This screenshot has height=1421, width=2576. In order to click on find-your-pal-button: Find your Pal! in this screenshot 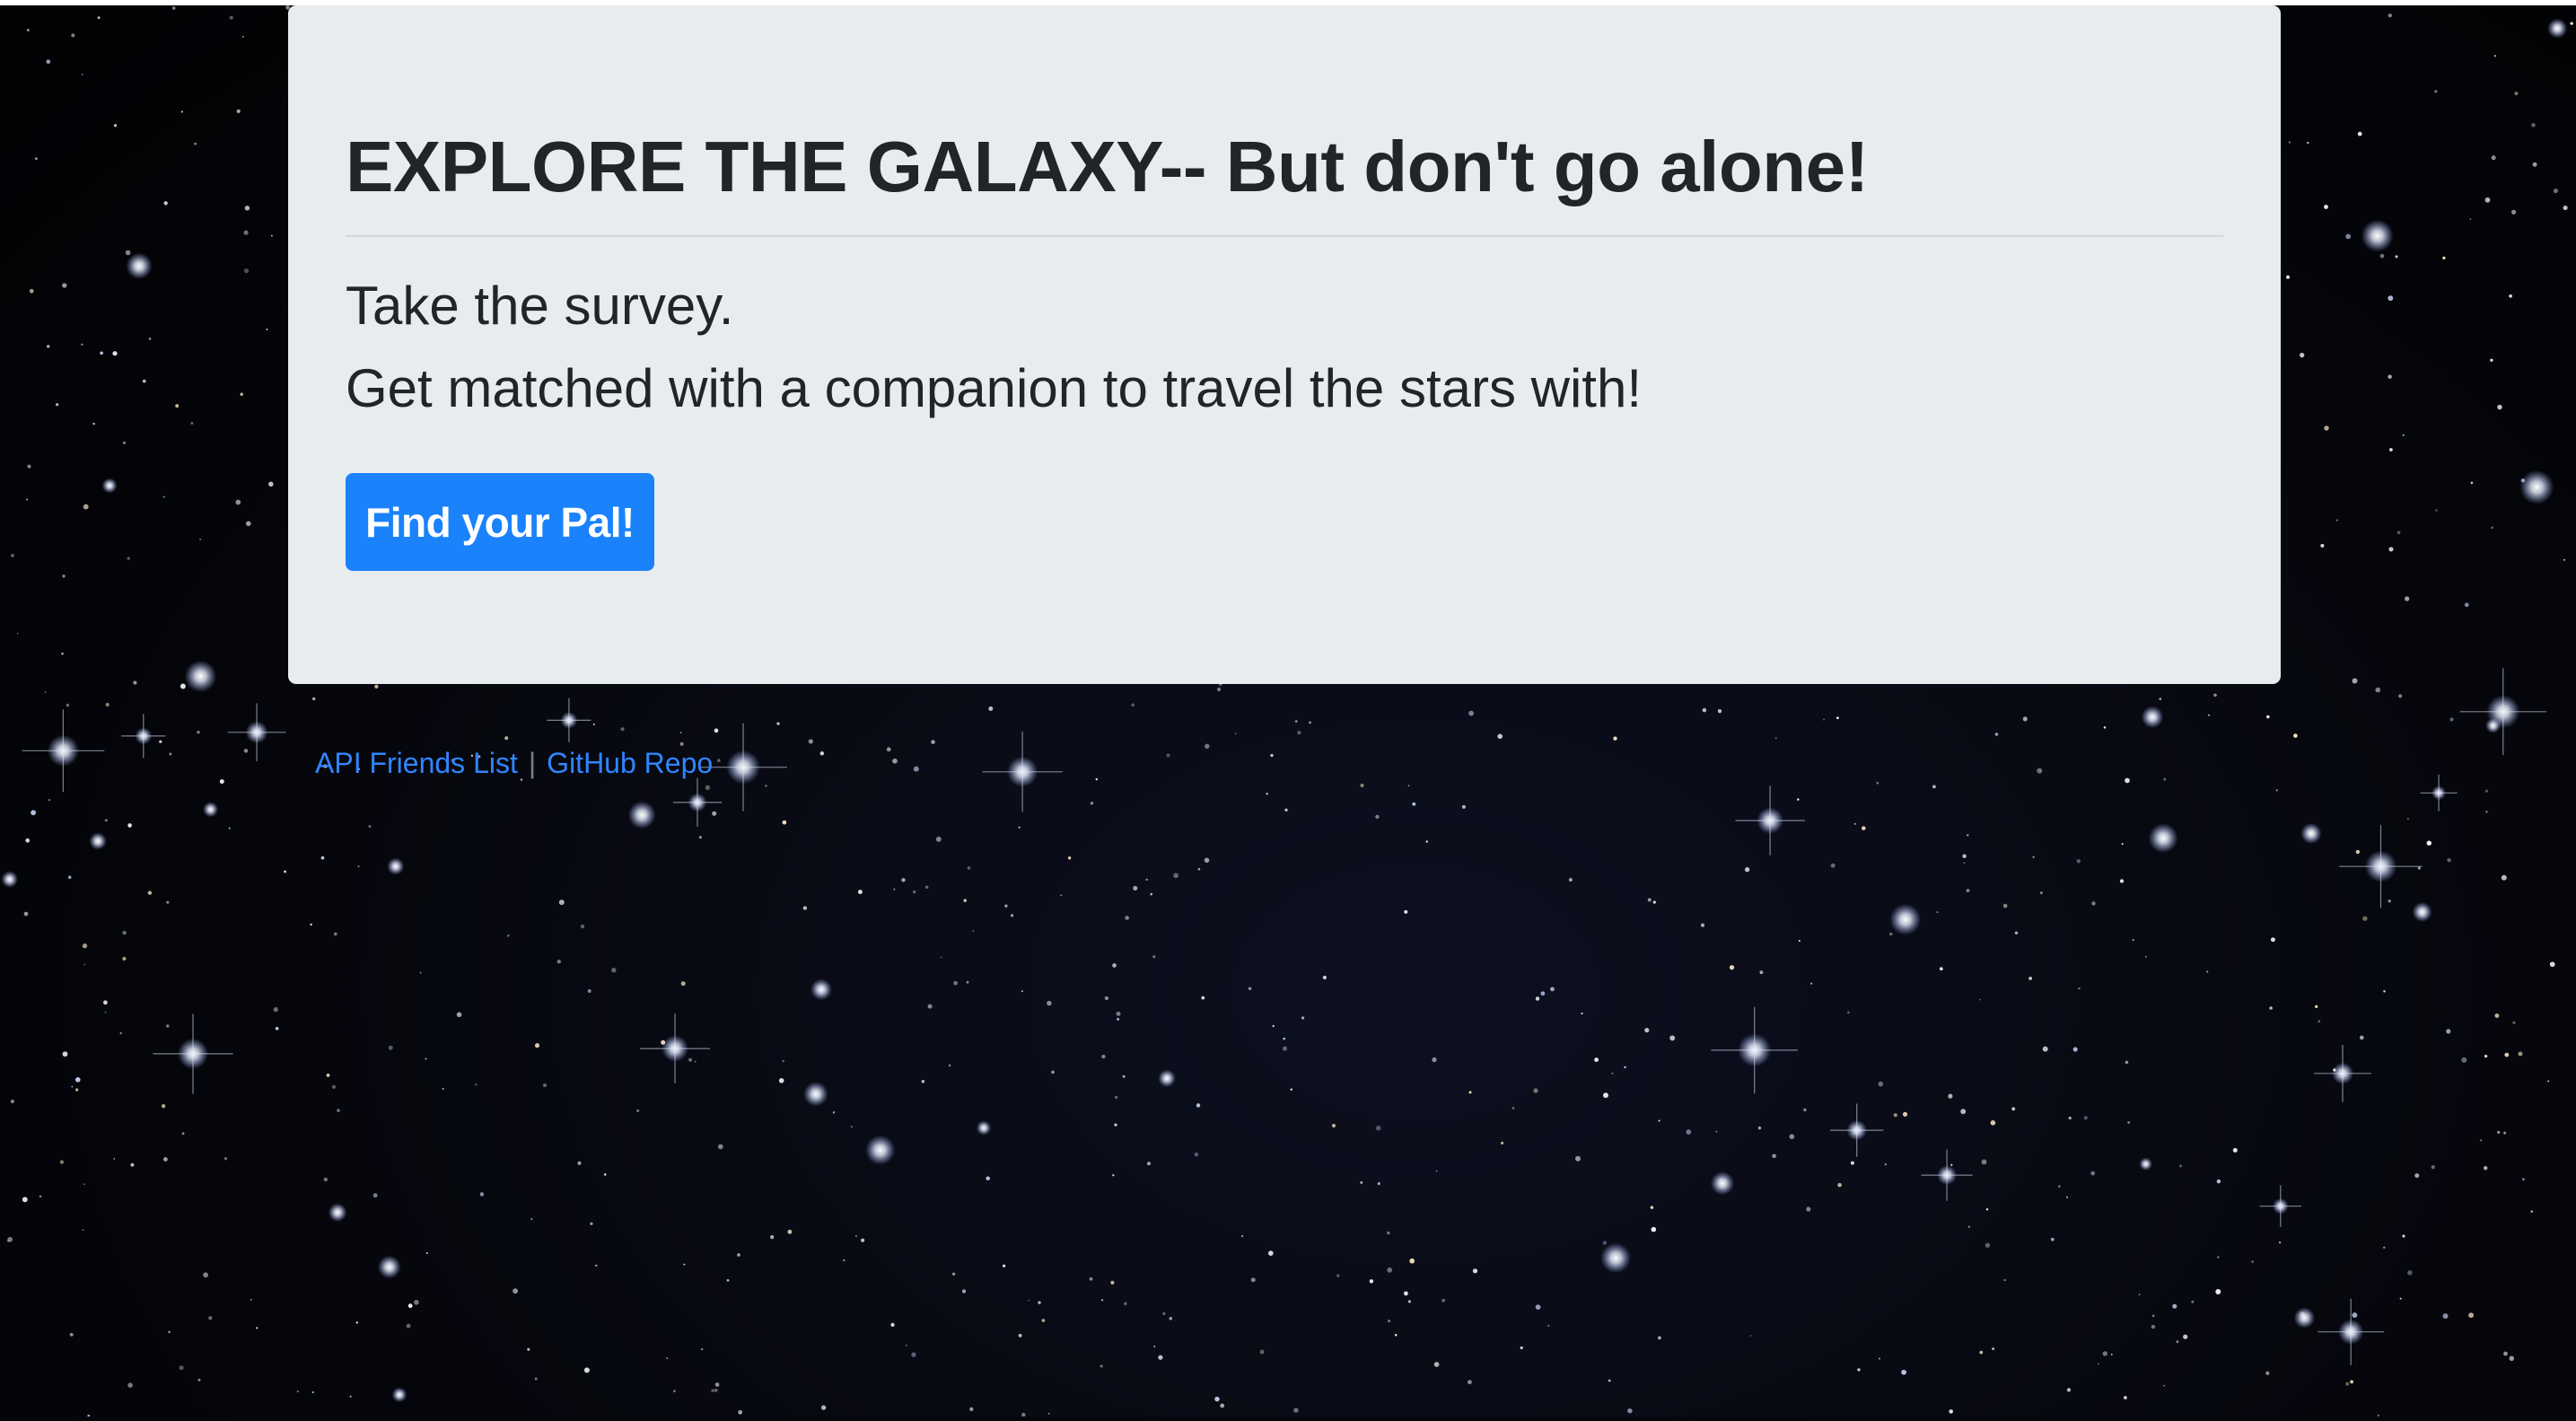, I will do `click(500, 522)`.